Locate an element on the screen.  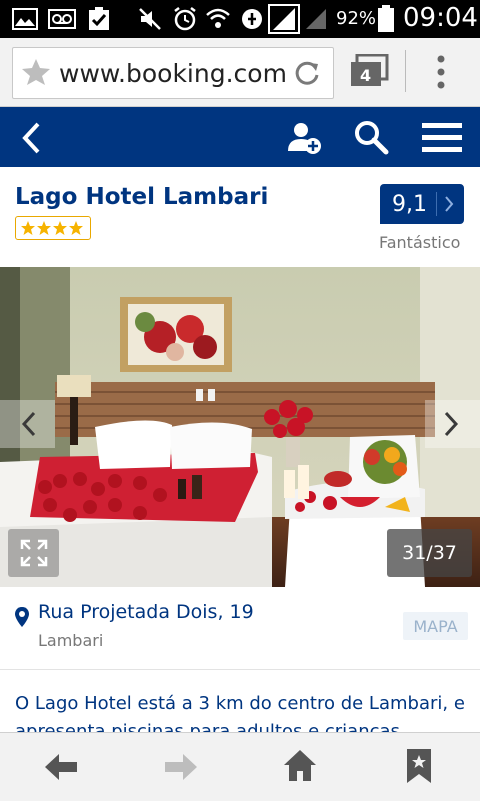
review-score-badge: 9,1 is located at coordinates (422, 204).